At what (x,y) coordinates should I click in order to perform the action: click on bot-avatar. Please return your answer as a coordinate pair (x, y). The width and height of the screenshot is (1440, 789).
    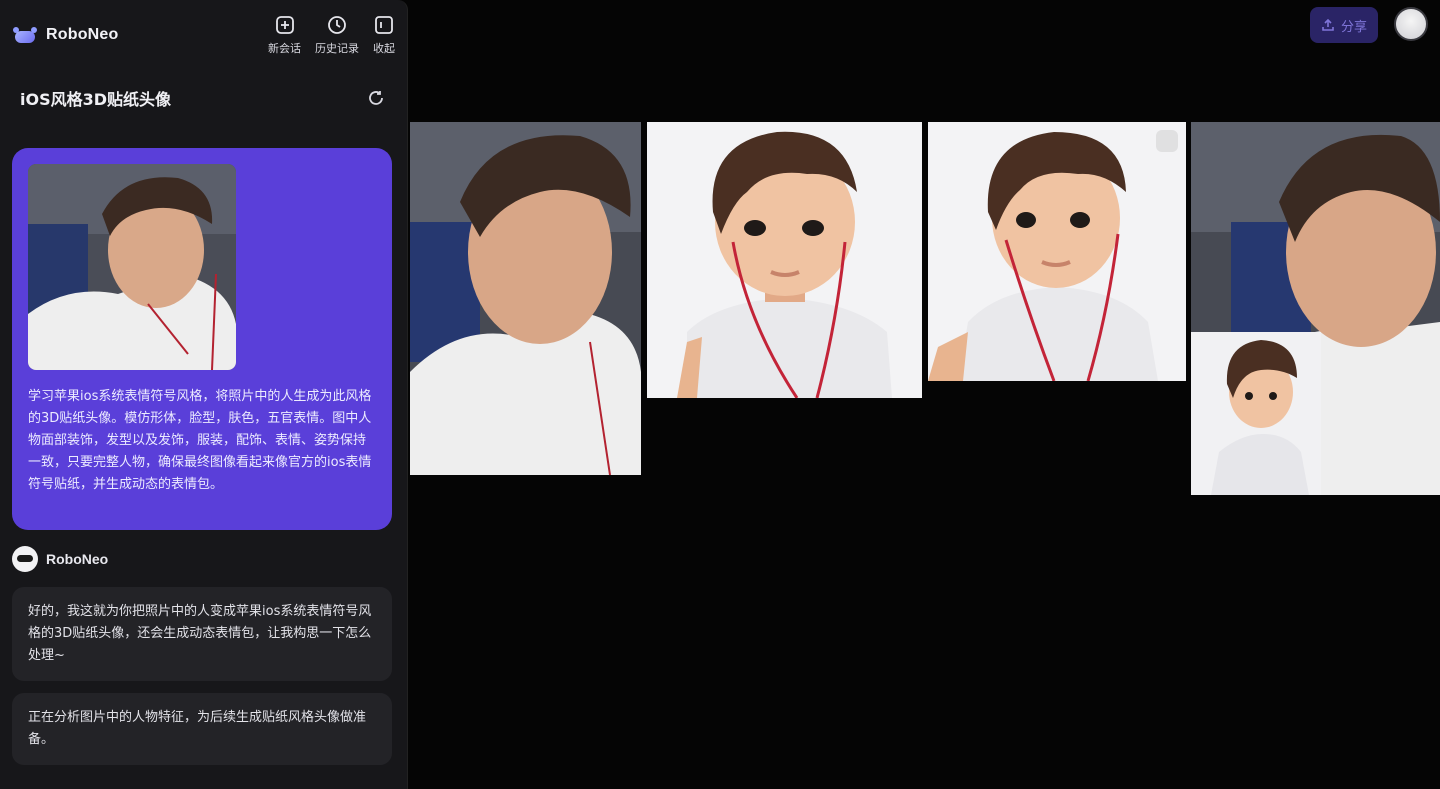
    Looking at the image, I should click on (25, 559).